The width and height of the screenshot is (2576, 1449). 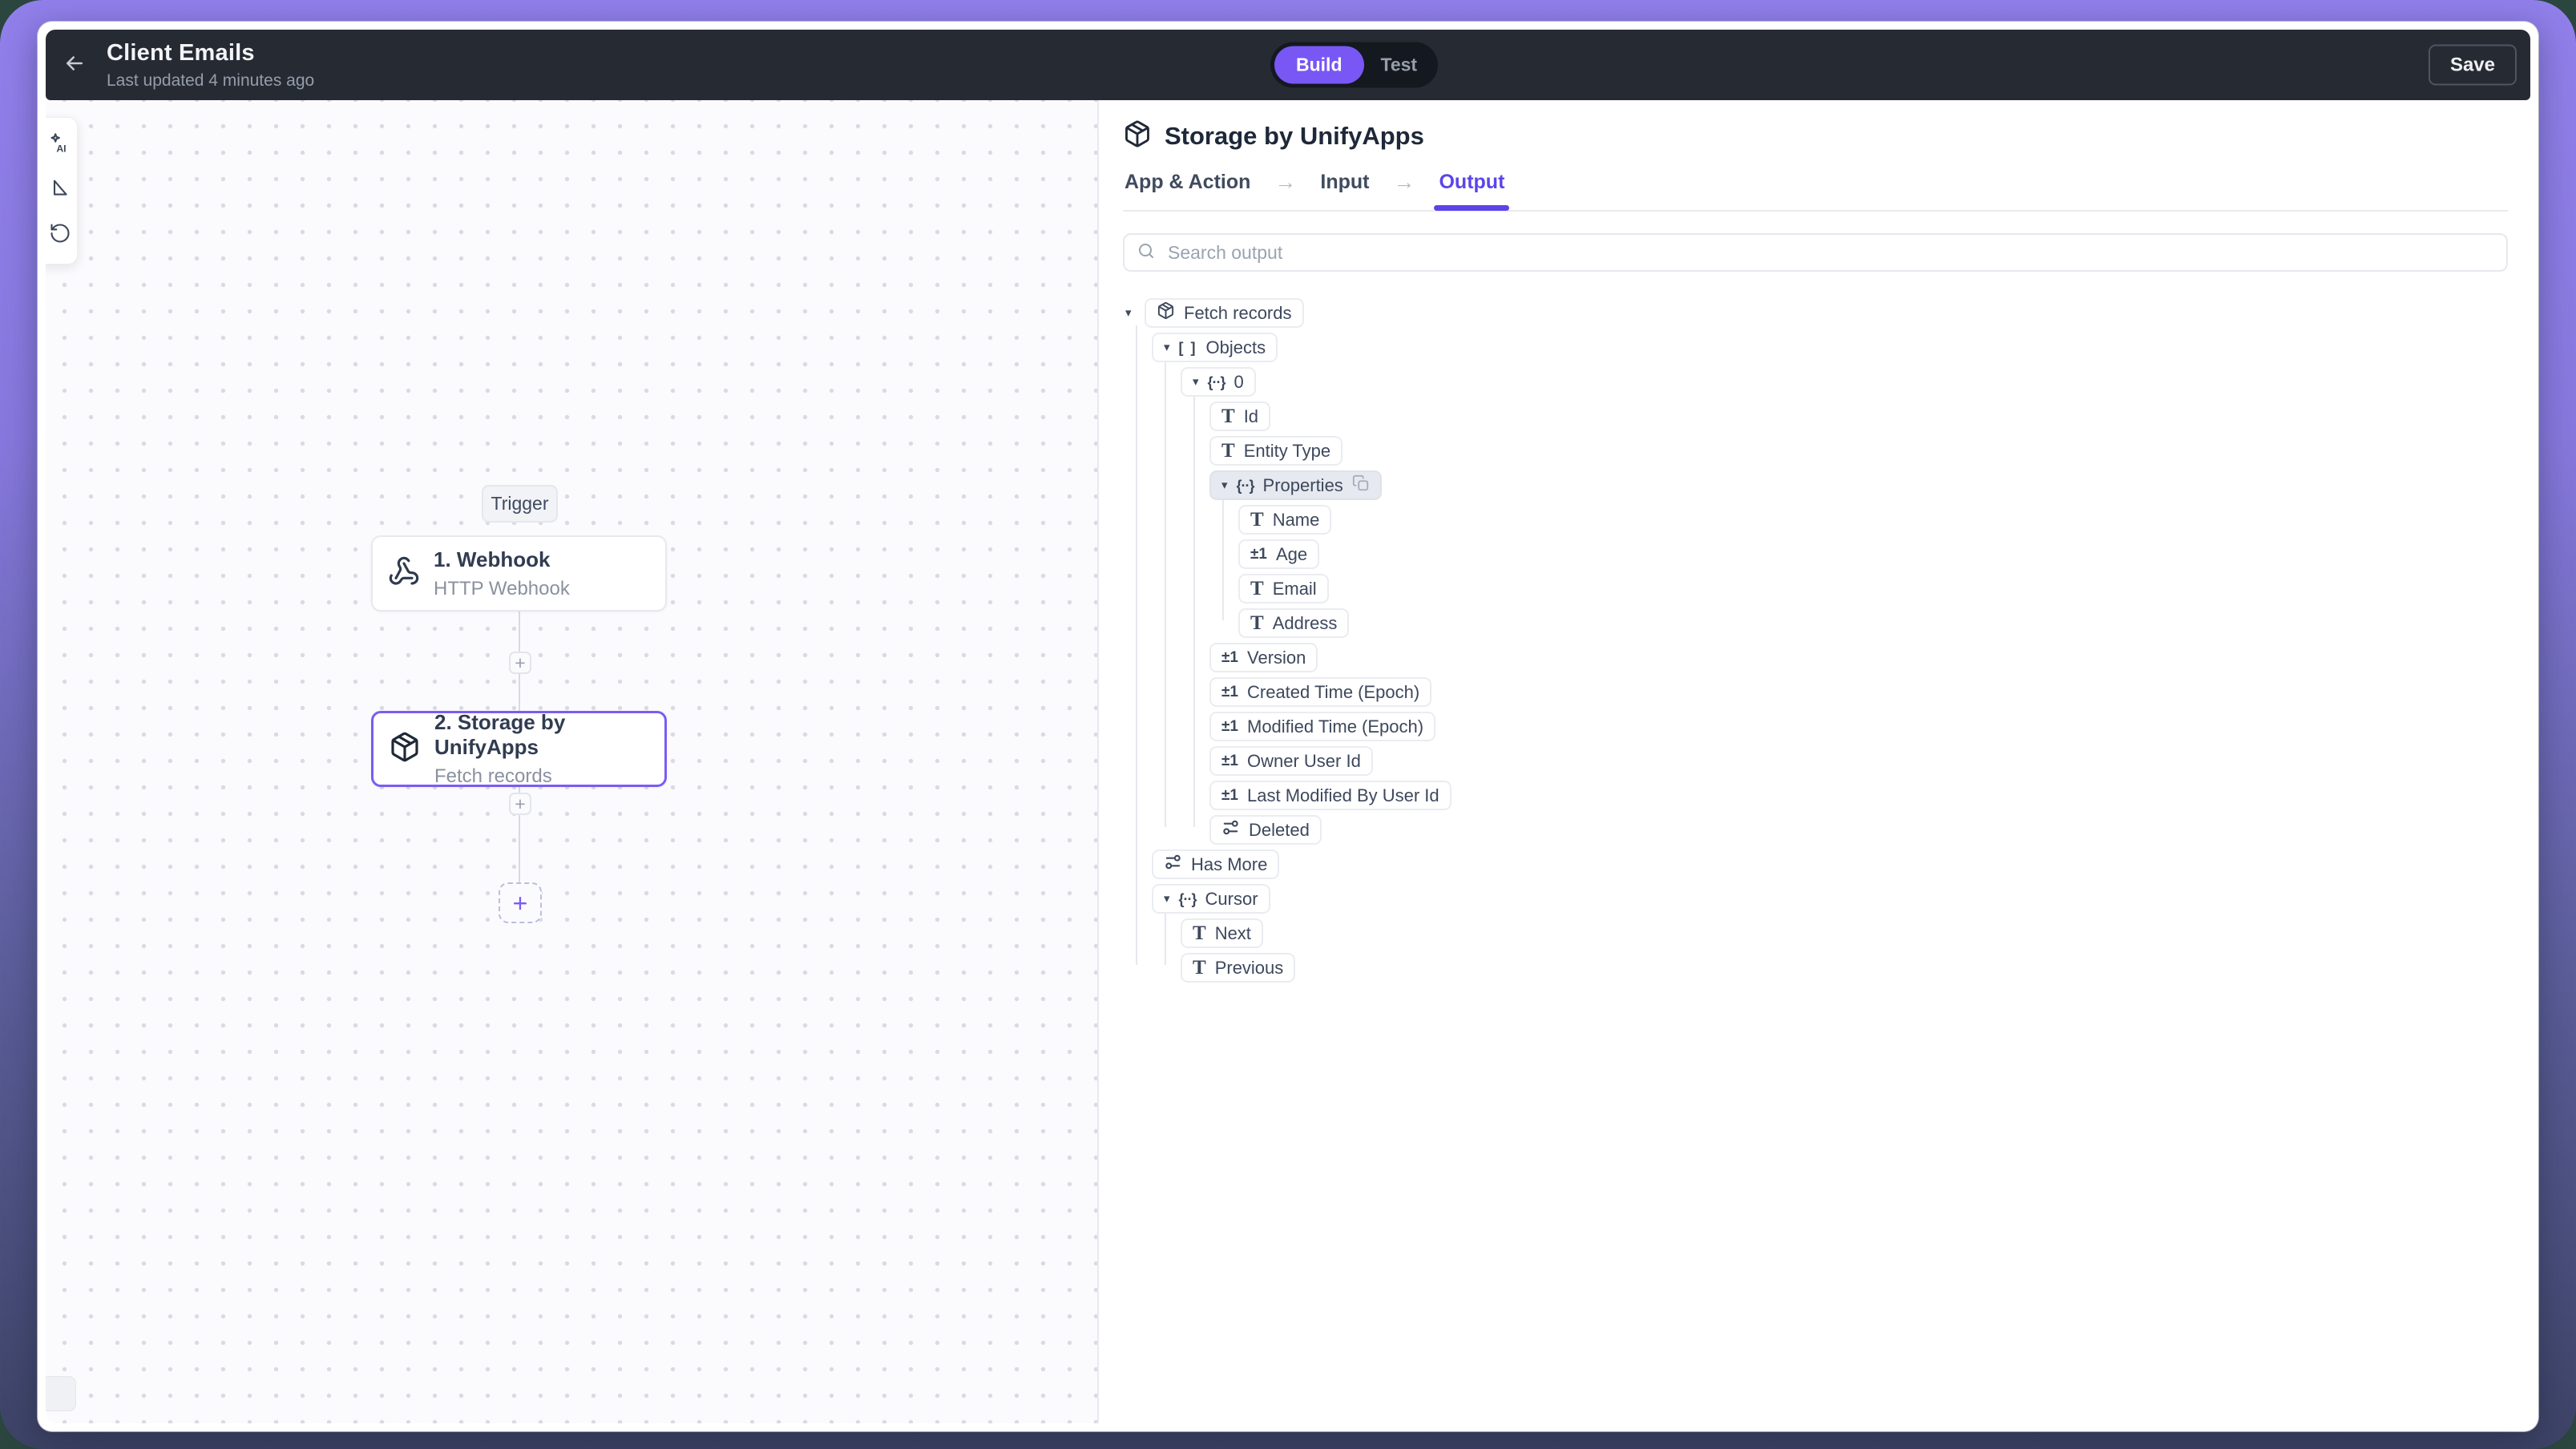 I want to click on add-step-between-button: +, so click(x=520, y=663).